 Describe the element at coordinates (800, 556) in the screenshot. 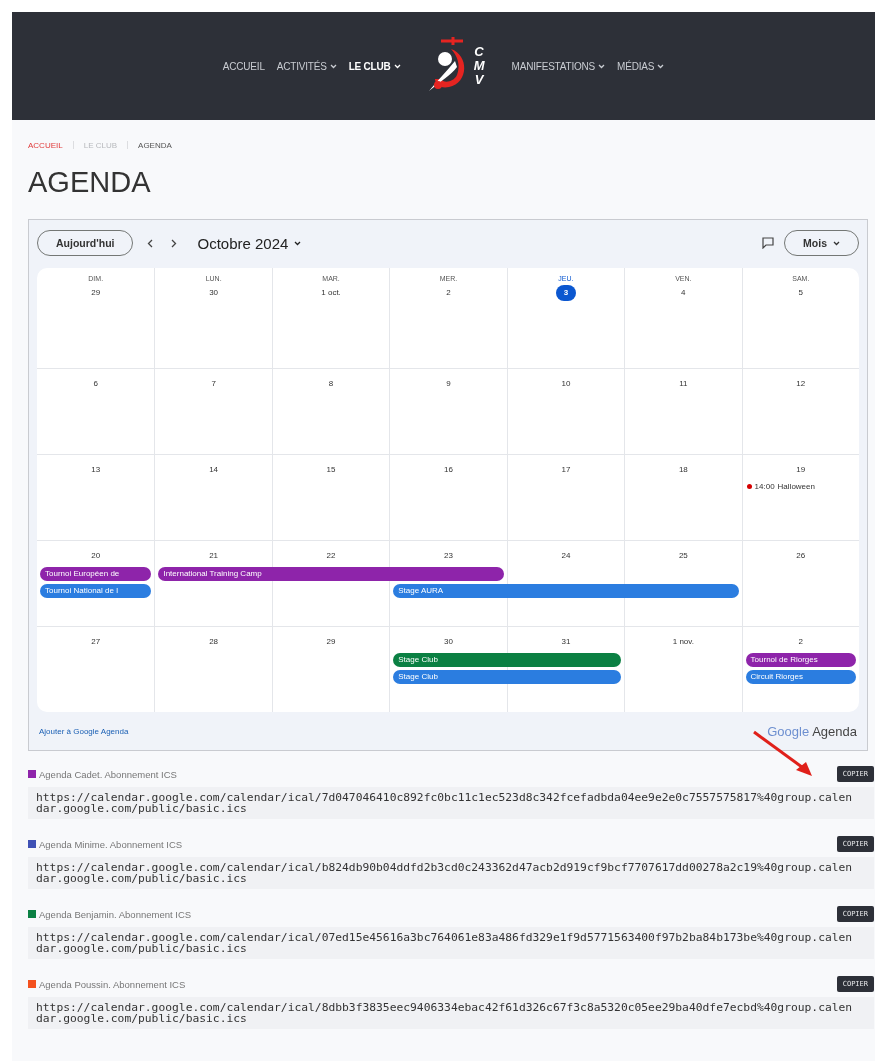

I see `day-number: 26` at that location.